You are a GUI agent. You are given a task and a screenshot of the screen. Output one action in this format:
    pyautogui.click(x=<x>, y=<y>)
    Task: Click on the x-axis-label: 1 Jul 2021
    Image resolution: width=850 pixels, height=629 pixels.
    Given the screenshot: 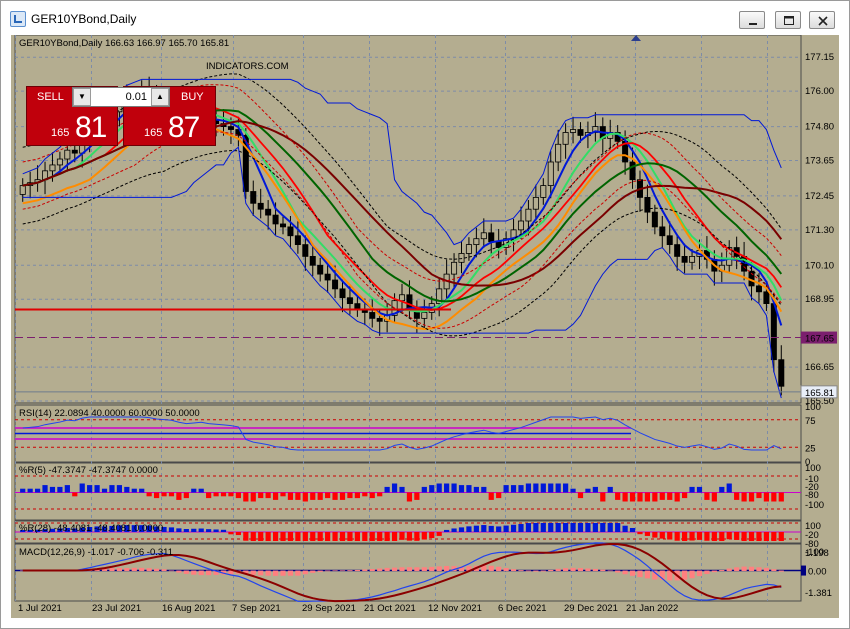 What is the action you would take?
    pyautogui.click(x=40, y=608)
    